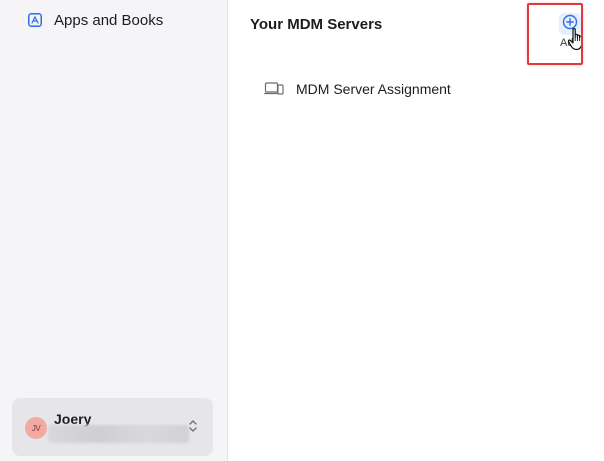  Describe the element at coordinates (373, 89) in the screenshot. I see `server-name: MDM Server Assignment` at that location.